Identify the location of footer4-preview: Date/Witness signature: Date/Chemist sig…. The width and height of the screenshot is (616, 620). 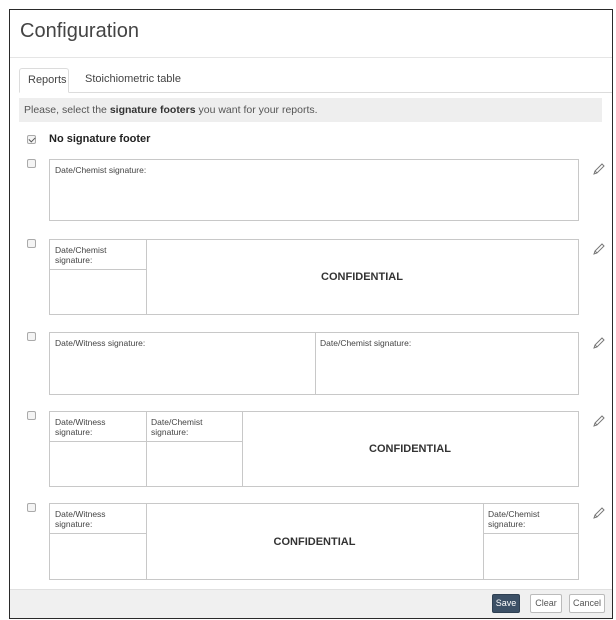
(314, 449).